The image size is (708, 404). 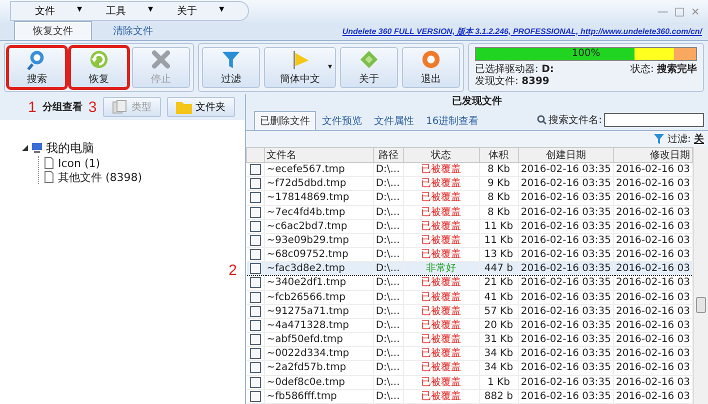 I want to click on group-button: 文件夹, so click(x=200, y=107).